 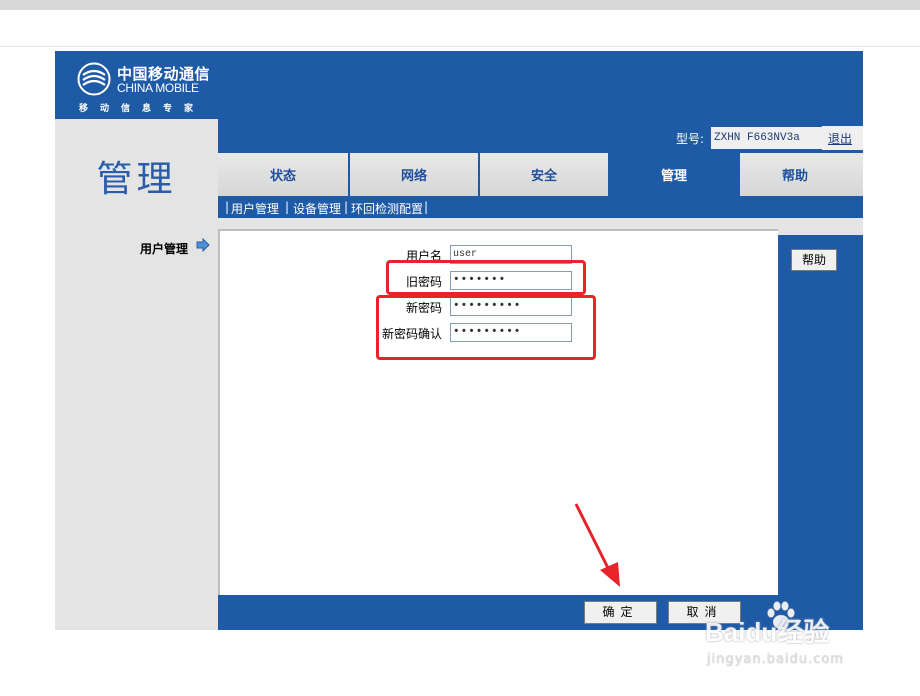 I want to click on arrow-right-icon, so click(x=203, y=245).